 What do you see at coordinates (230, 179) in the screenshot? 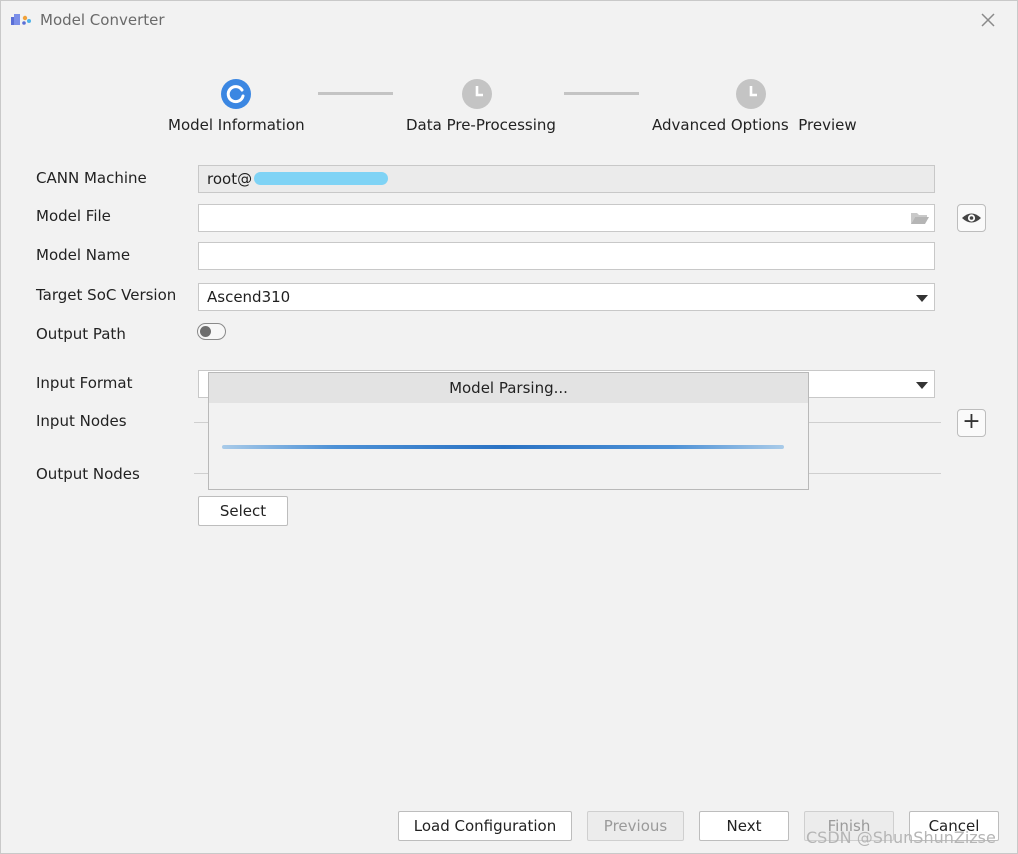
I see `cann-machine-value: root@` at bounding box center [230, 179].